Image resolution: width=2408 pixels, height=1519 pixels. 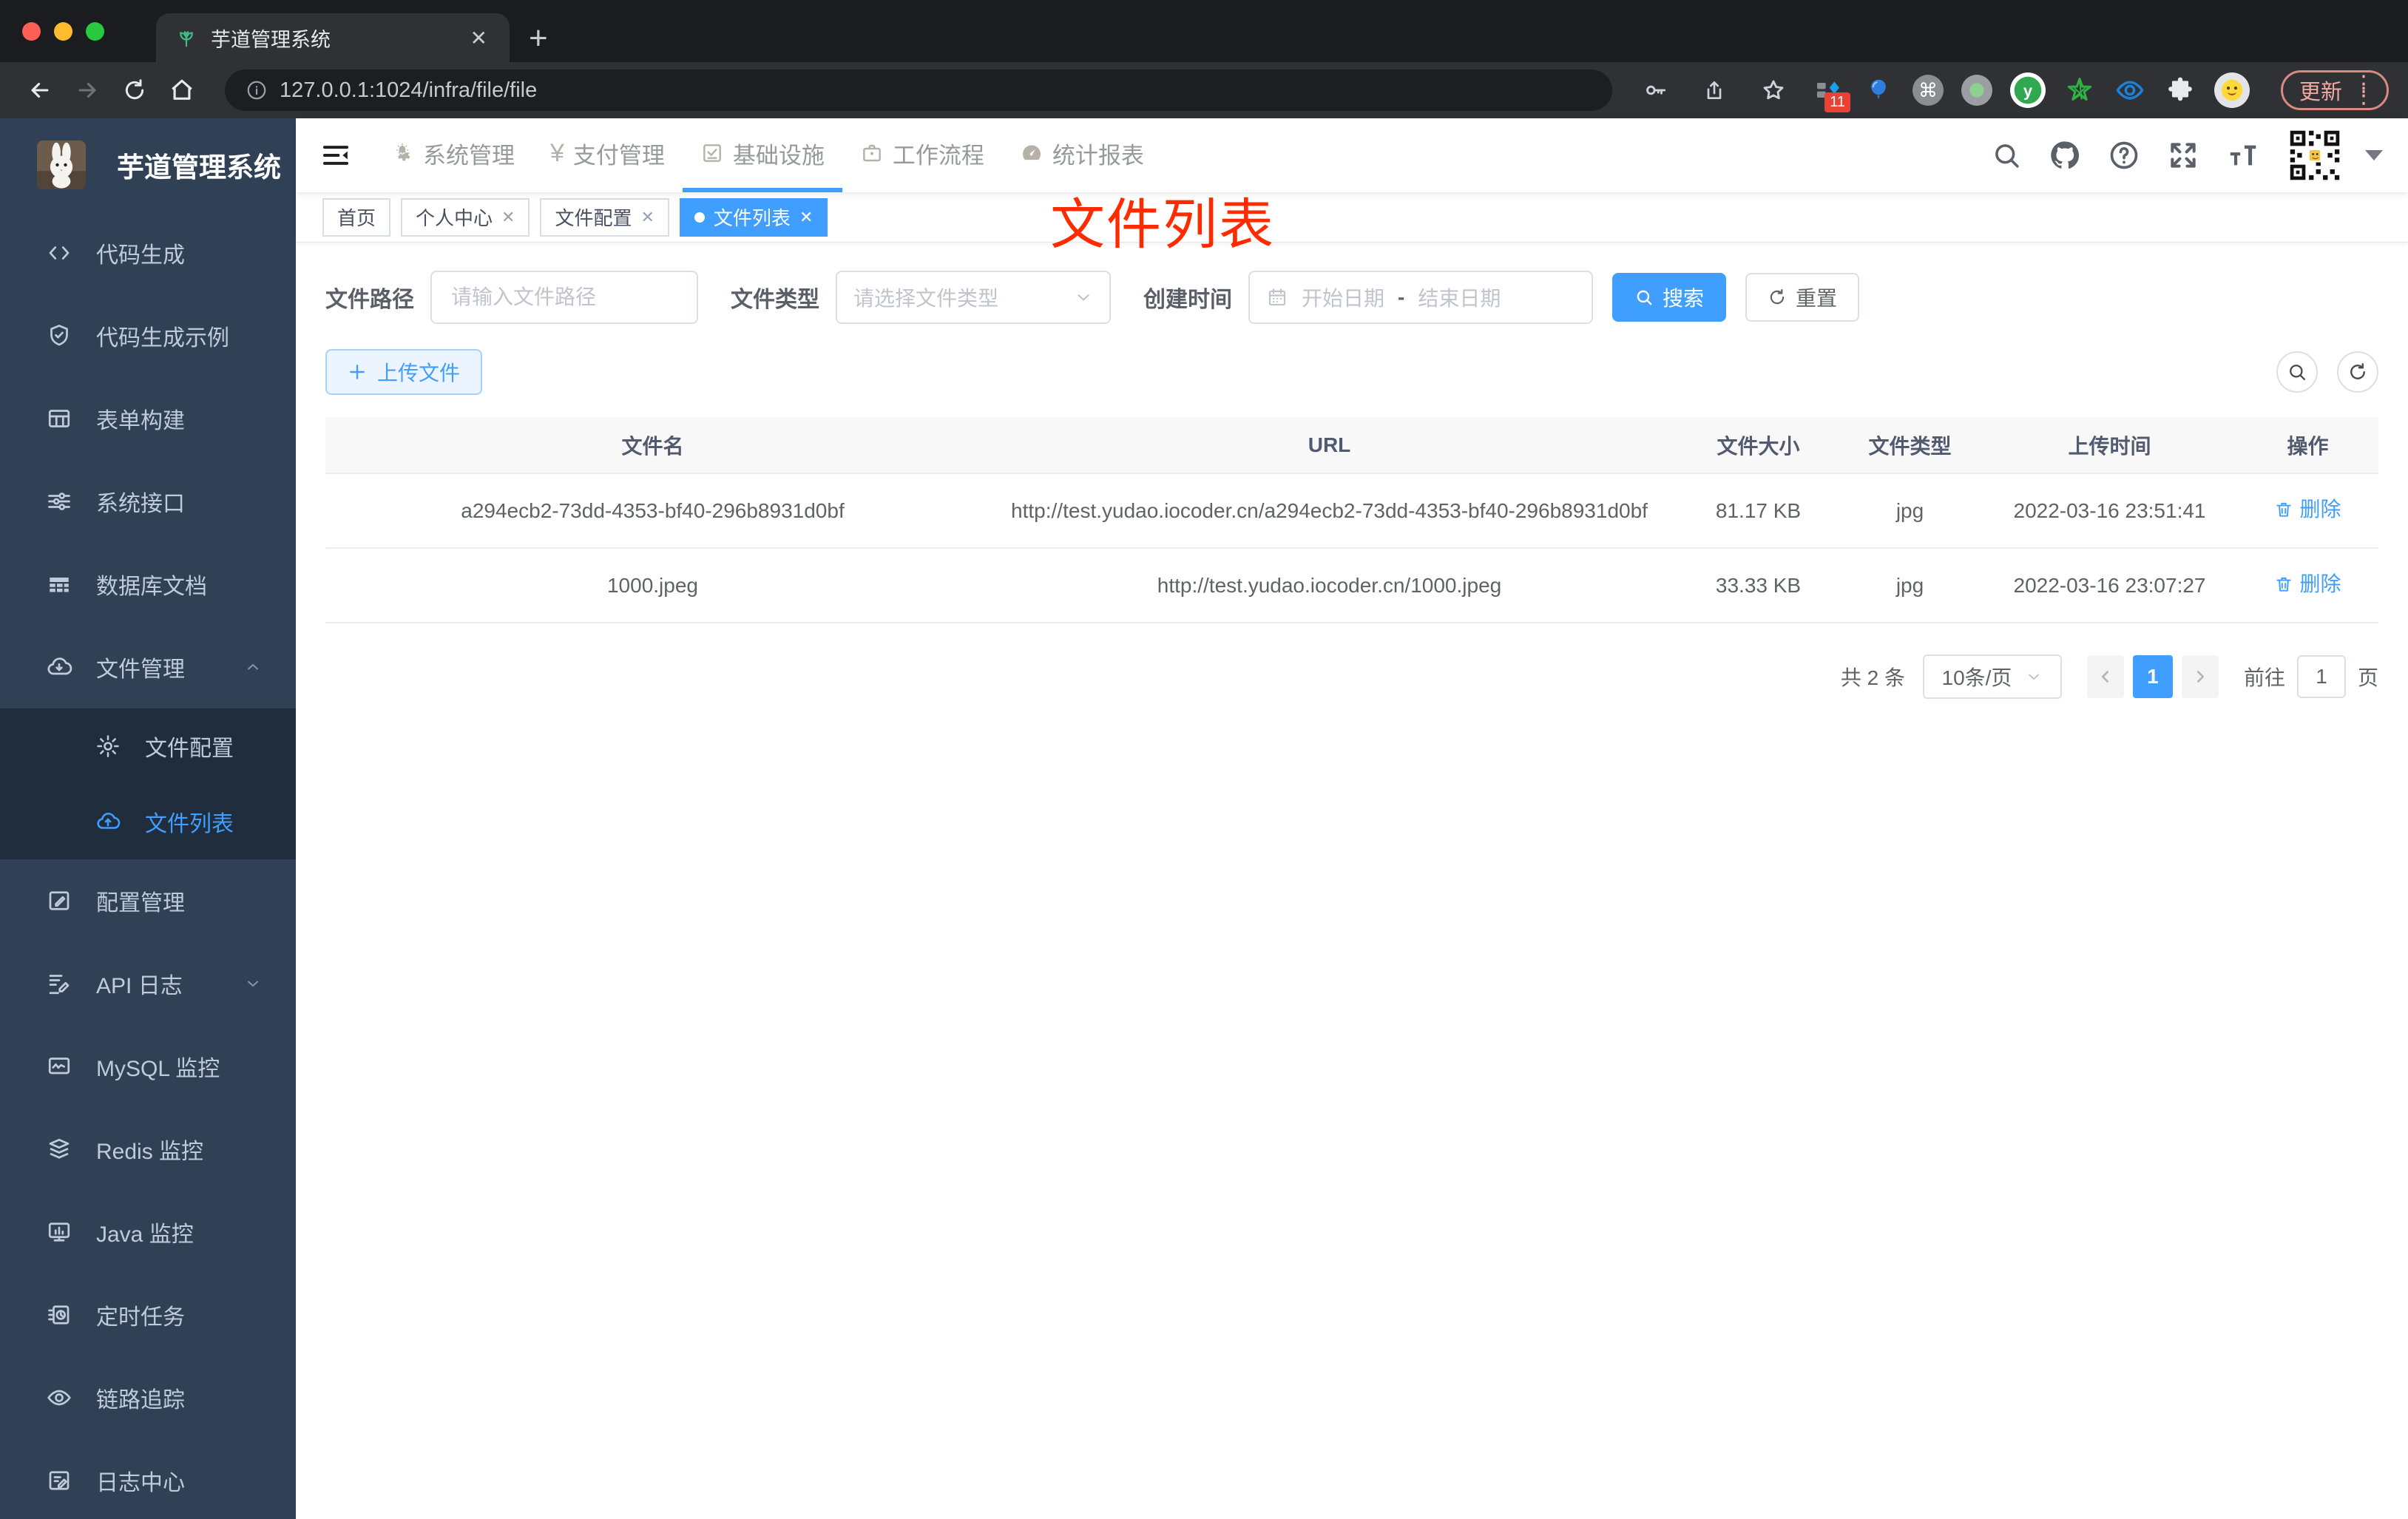 What do you see at coordinates (63, 31) in the screenshot?
I see `minimize-window-button` at bounding box center [63, 31].